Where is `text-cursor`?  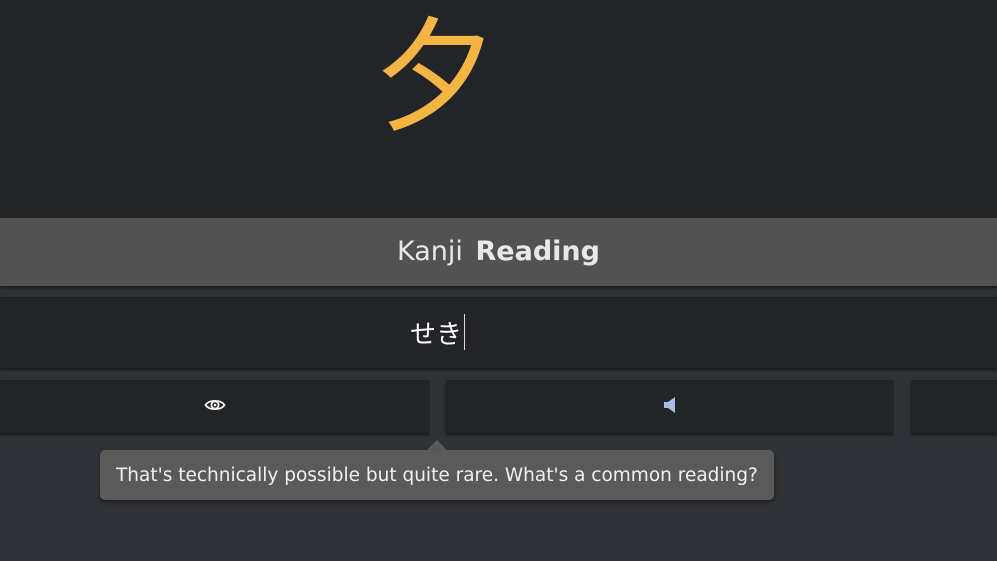
text-cursor is located at coordinates (465, 332).